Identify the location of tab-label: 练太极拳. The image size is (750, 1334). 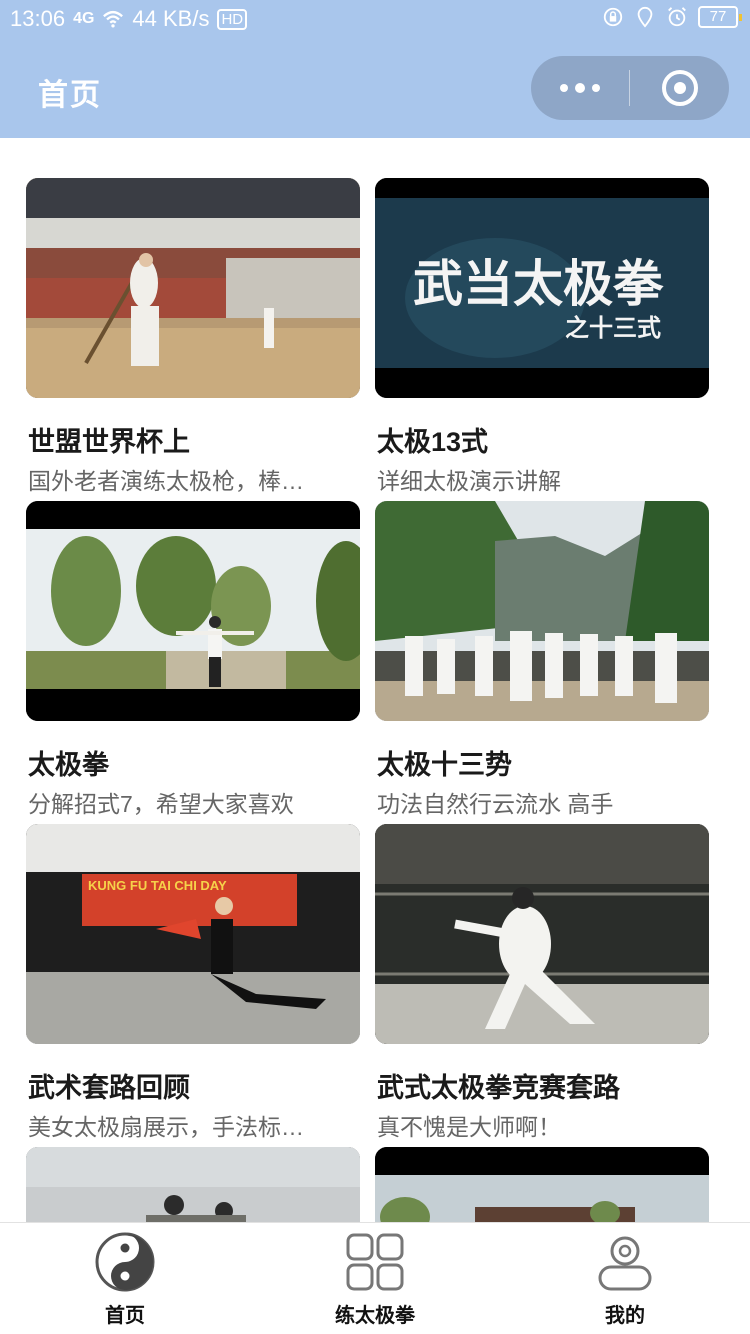
(375, 1315).